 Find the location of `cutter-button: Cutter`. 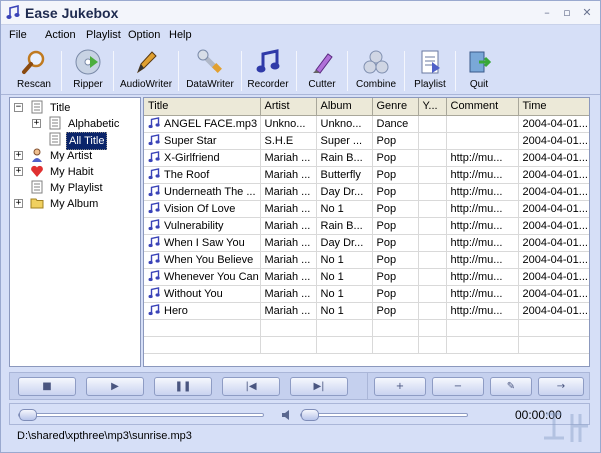

cutter-button: Cutter is located at coordinates (322, 71).